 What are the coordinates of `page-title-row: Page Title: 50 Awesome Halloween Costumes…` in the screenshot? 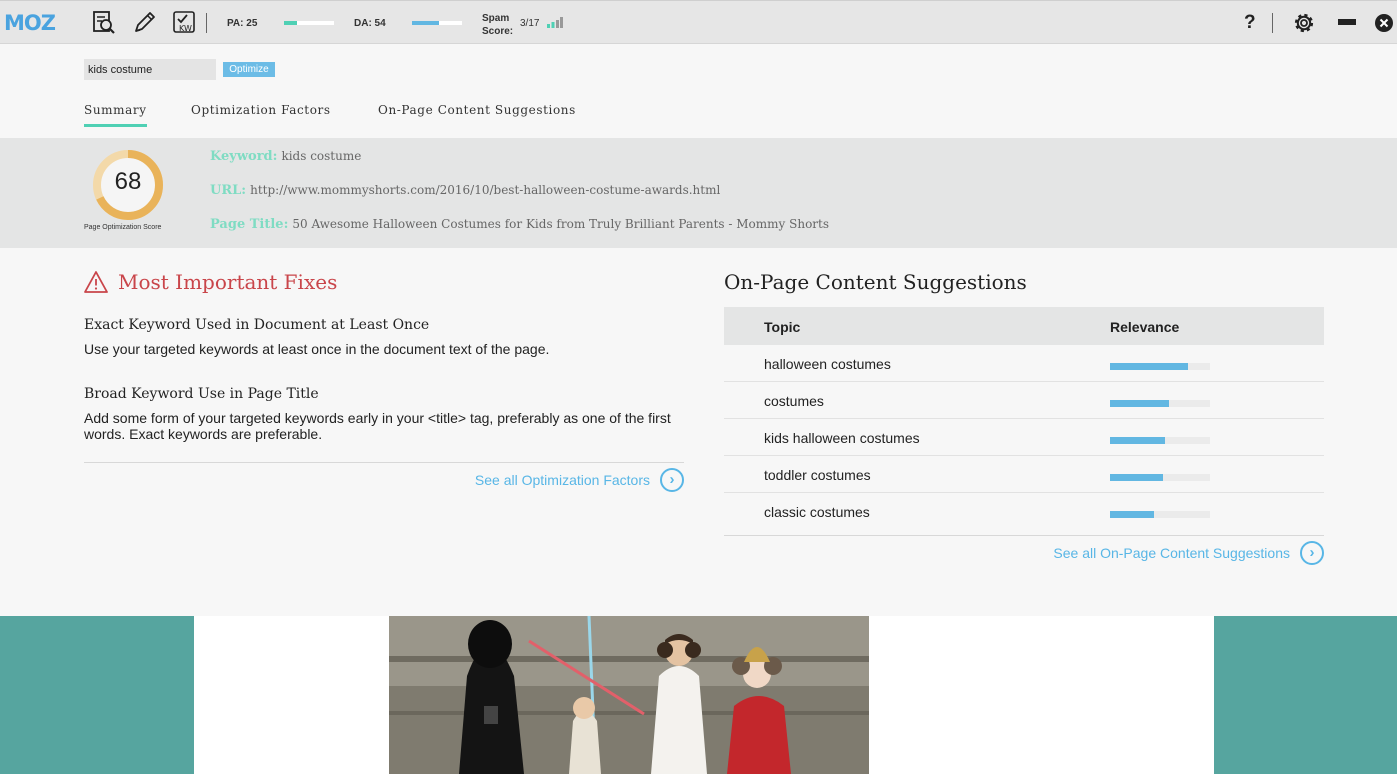 It's located at (519, 224).